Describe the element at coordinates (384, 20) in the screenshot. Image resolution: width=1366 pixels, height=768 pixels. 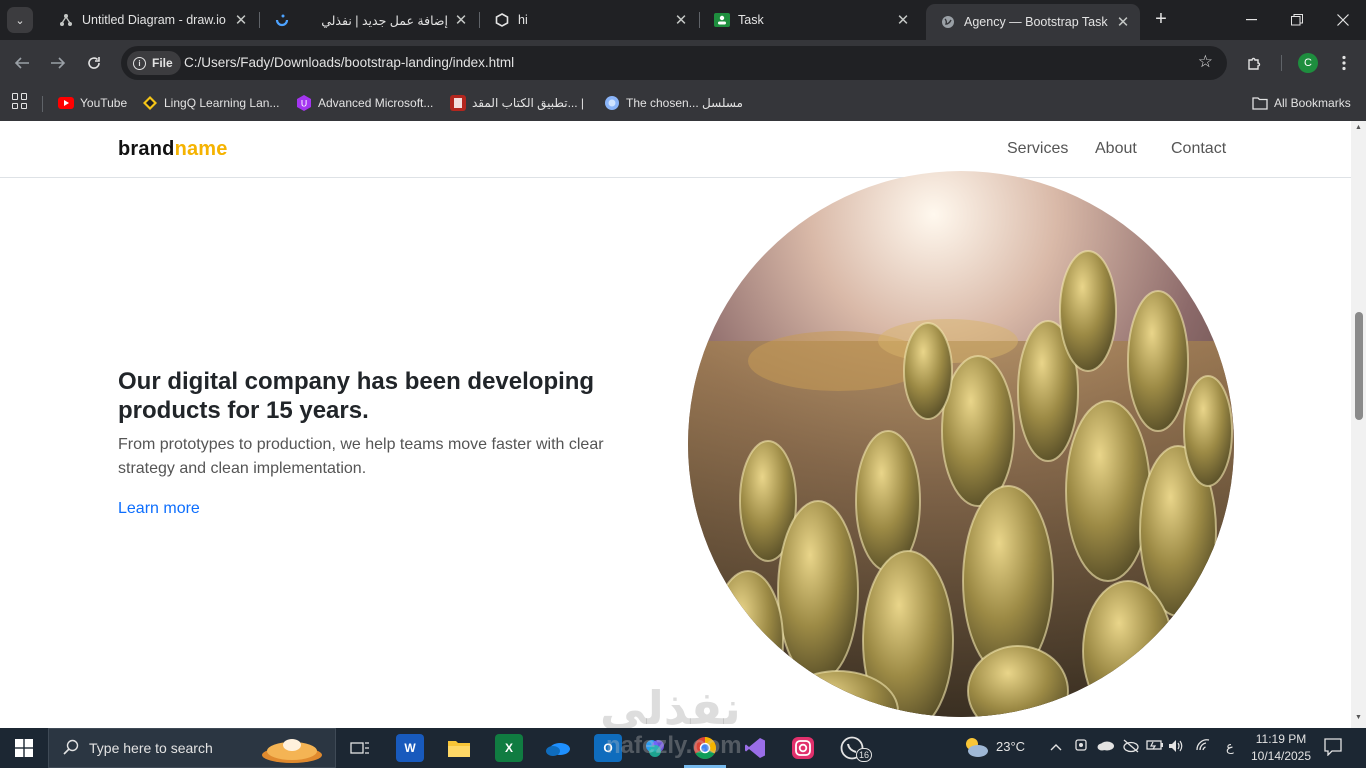
I see `tab-title: إضافة عمل جديد | نفذلي` at that location.